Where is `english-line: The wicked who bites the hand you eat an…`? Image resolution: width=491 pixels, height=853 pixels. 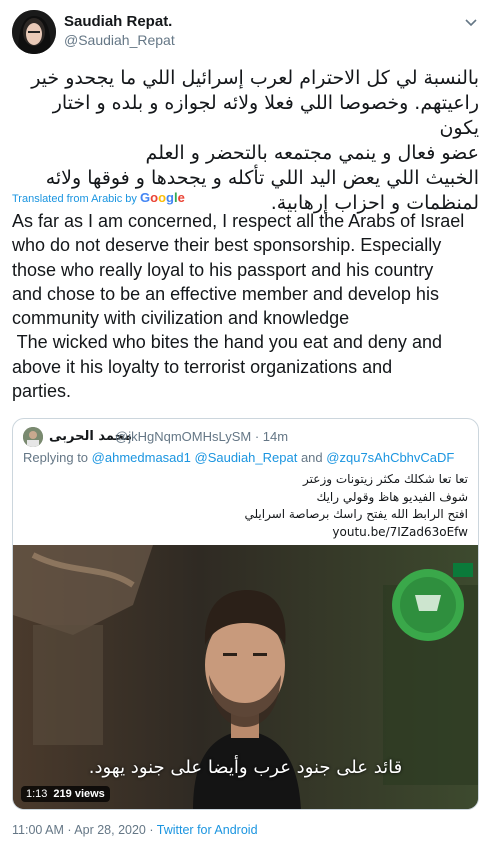
english-line: The wicked who bites the hand you eat an… is located at coordinates (227, 342).